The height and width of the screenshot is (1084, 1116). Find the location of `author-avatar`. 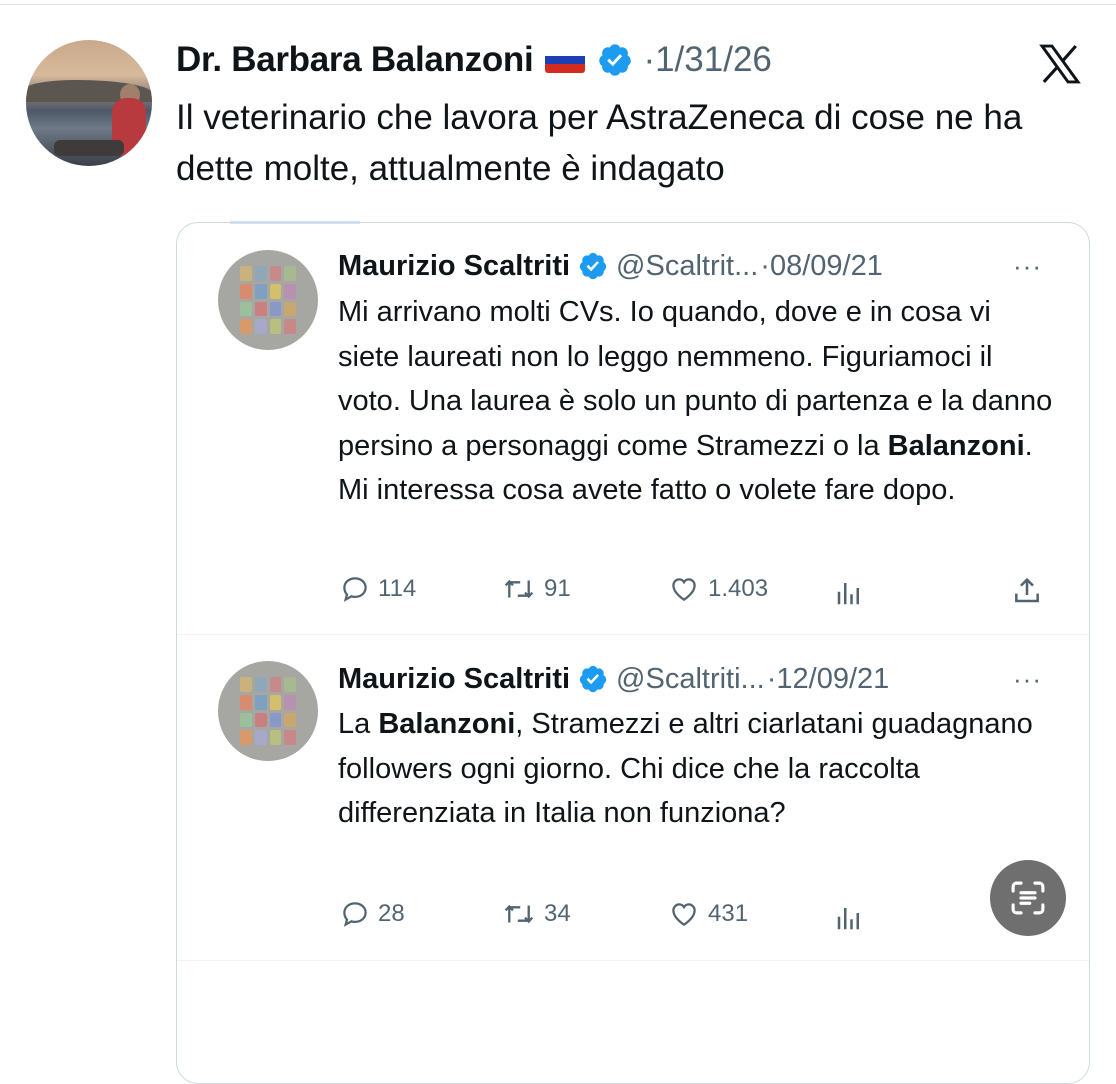

author-avatar is located at coordinates (89, 103).